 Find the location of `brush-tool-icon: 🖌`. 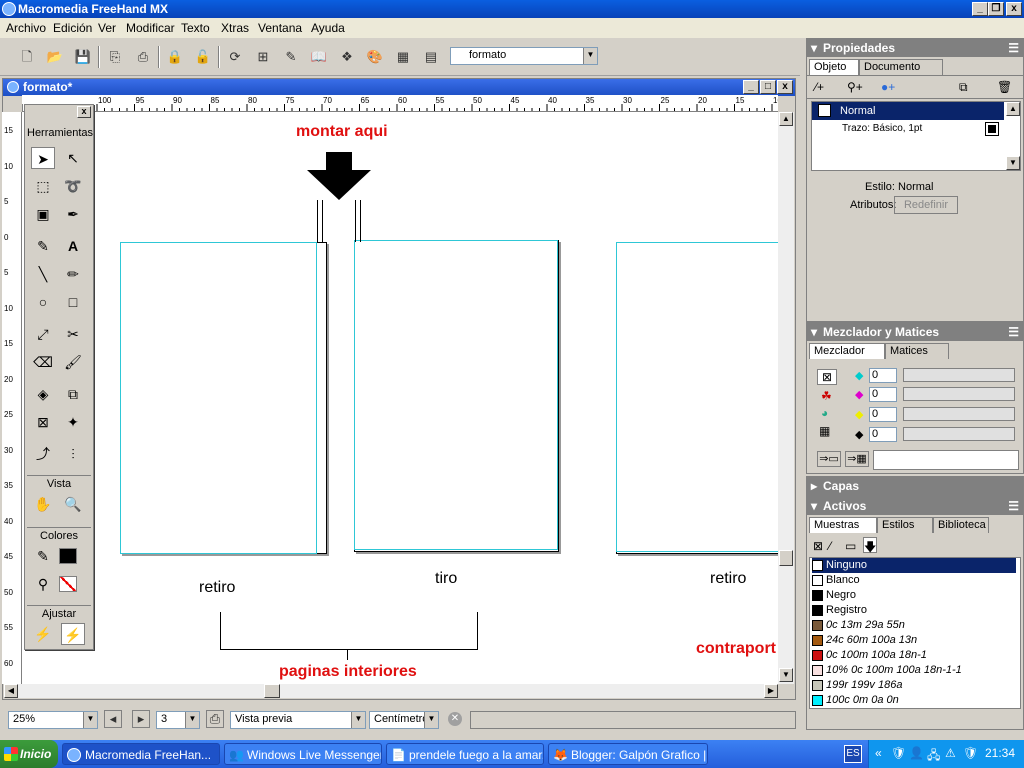

brush-tool-icon: 🖌 is located at coordinates (73, 362).